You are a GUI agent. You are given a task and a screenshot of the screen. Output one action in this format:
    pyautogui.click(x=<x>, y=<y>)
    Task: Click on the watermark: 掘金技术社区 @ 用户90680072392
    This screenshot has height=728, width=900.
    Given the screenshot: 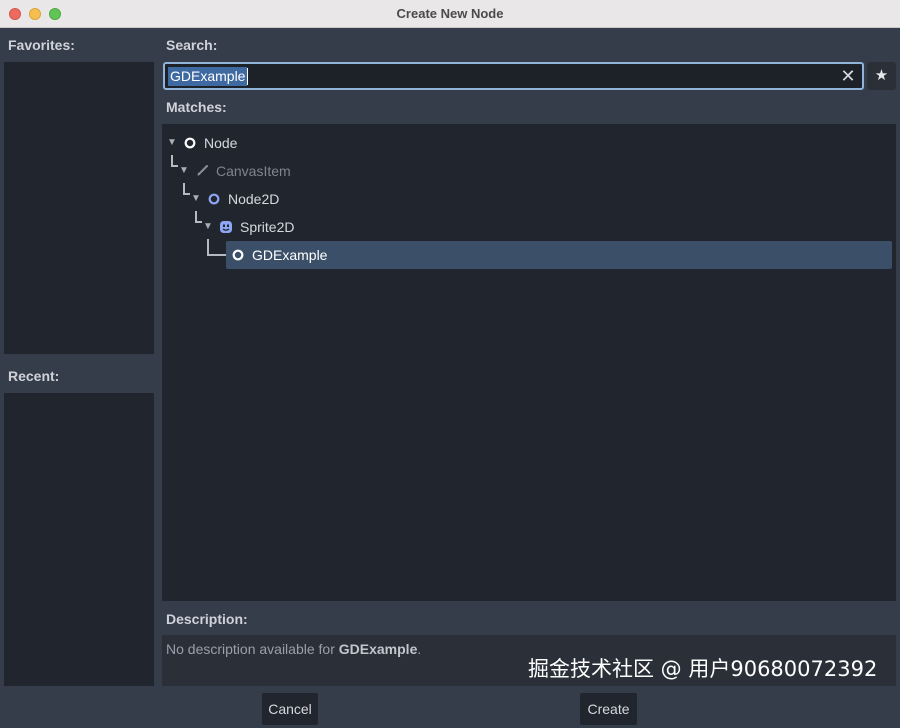 What is the action you would take?
    pyautogui.click(x=703, y=669)
    